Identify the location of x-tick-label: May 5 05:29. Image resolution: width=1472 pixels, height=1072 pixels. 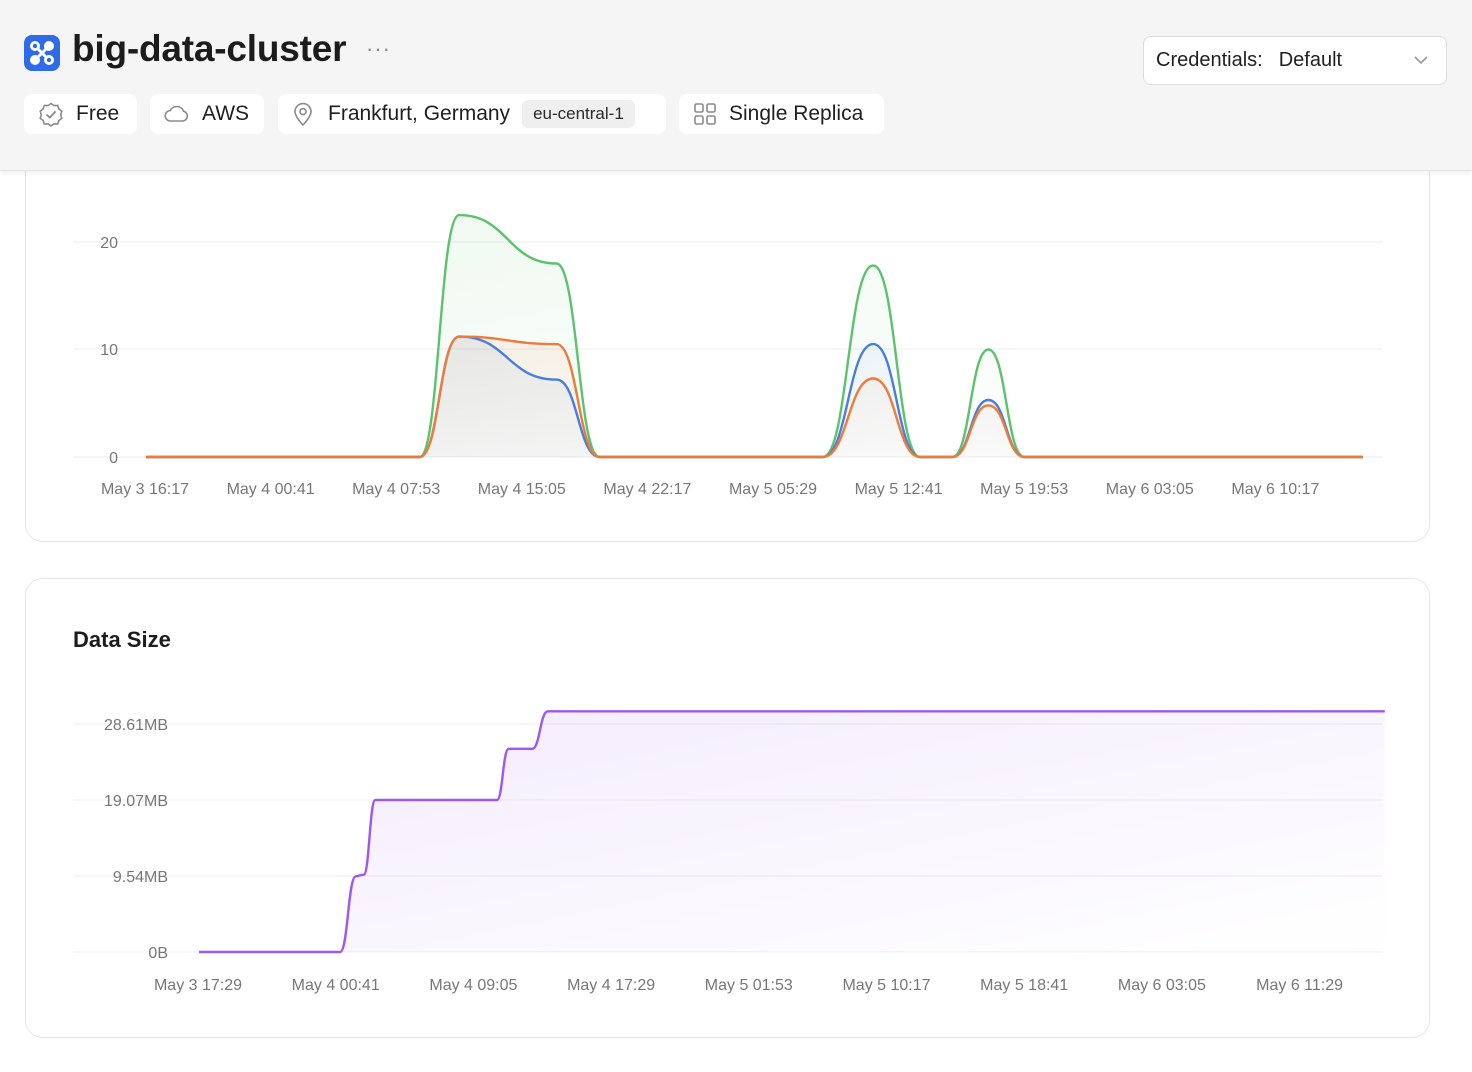
(773, 489).